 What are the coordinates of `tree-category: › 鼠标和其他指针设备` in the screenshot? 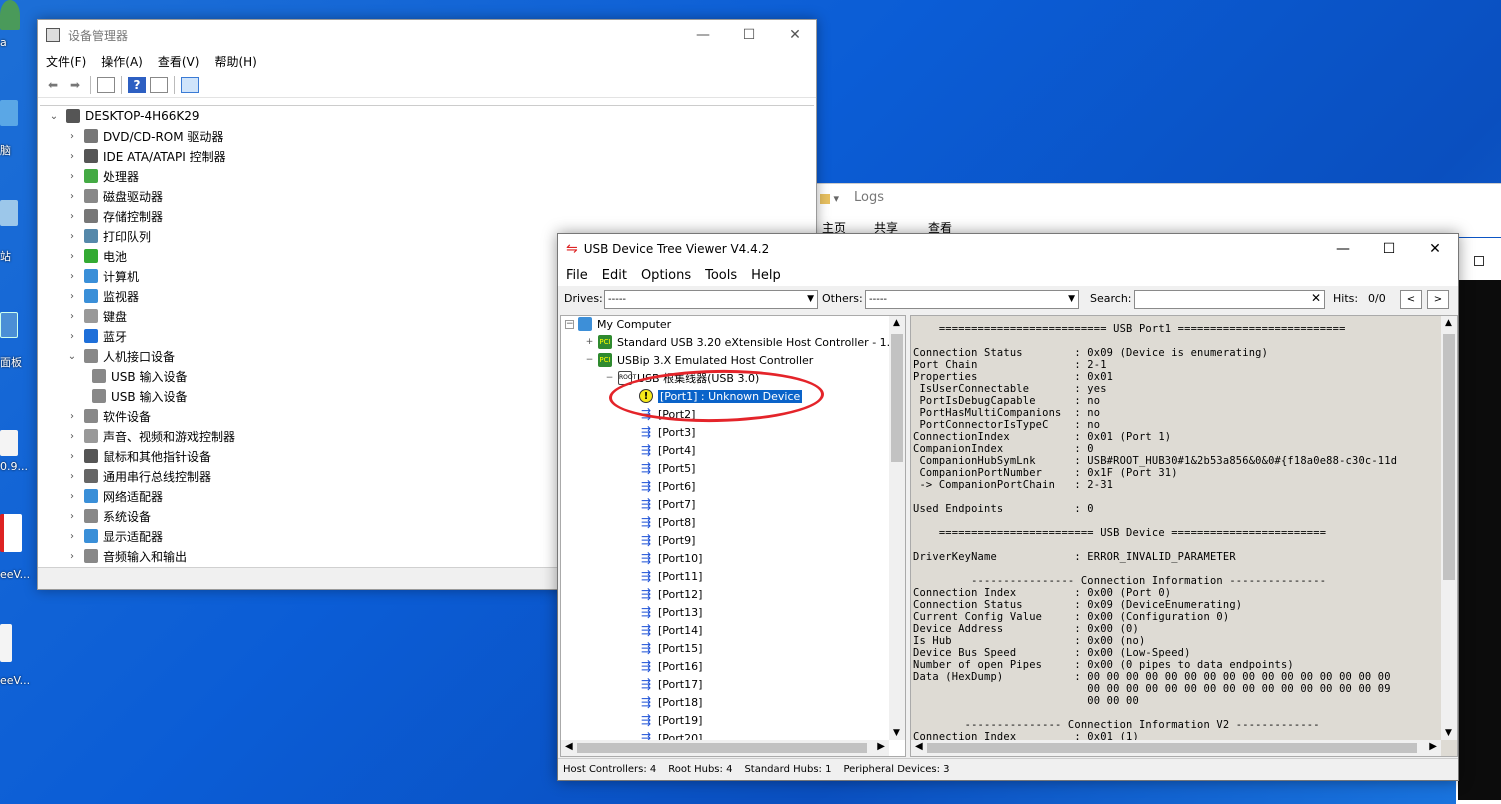 It's located at (138, 456).